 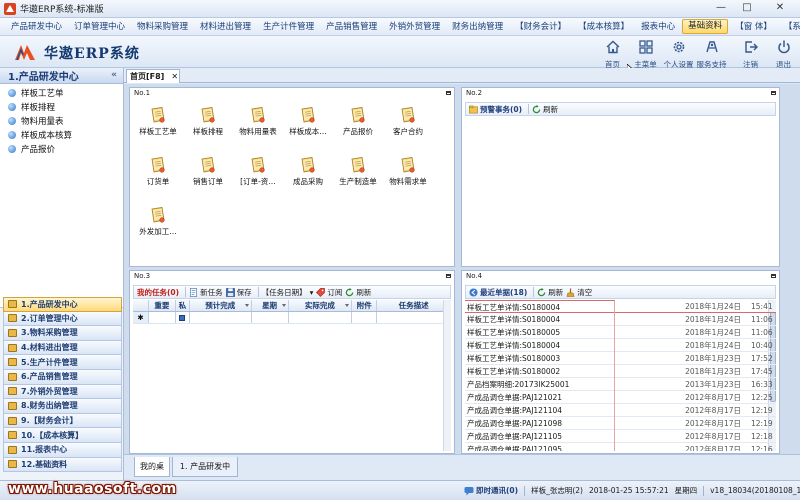 What do you see at coordinates (620, 423) in the screenshot?
I see `recent-doc-row: 产成品调仓单据:PAJ121098 2012年8月17日 12:19` at bounding box center [620, 423].